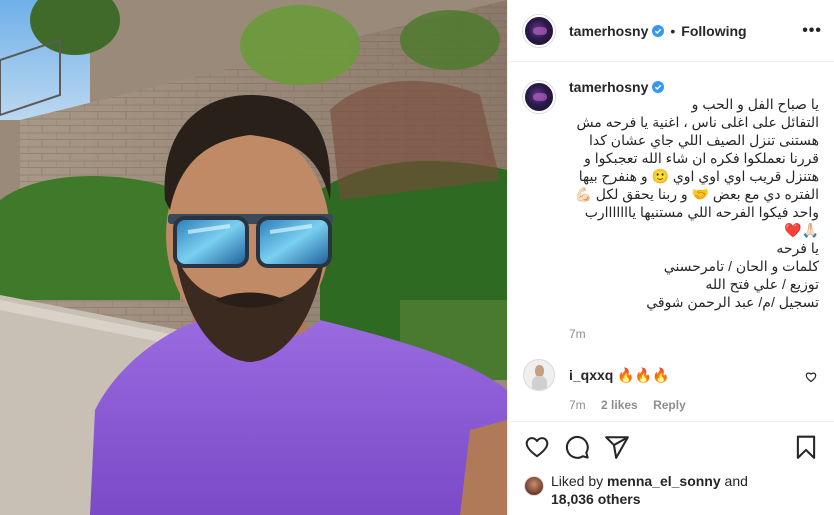  I want to click on comment-time: 7m, so click(577, 405).